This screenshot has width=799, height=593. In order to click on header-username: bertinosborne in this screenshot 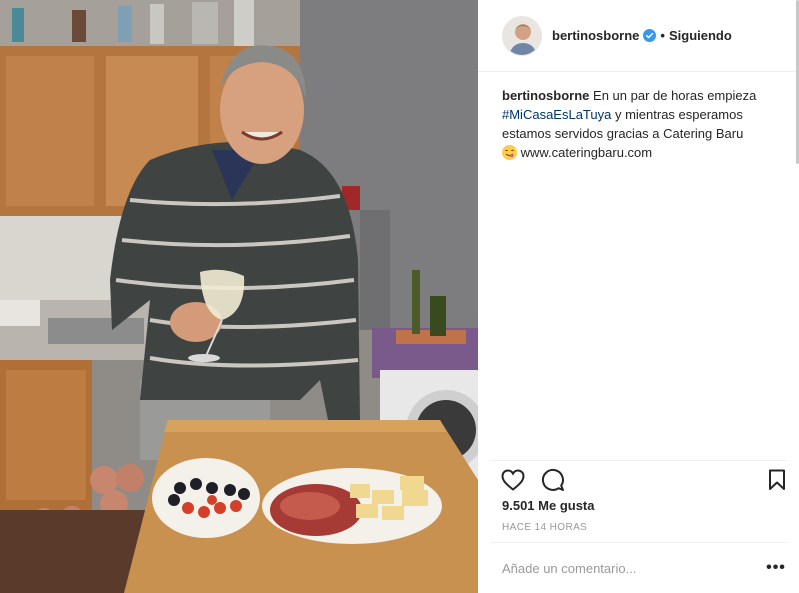, I will do `click(595, 35)`.